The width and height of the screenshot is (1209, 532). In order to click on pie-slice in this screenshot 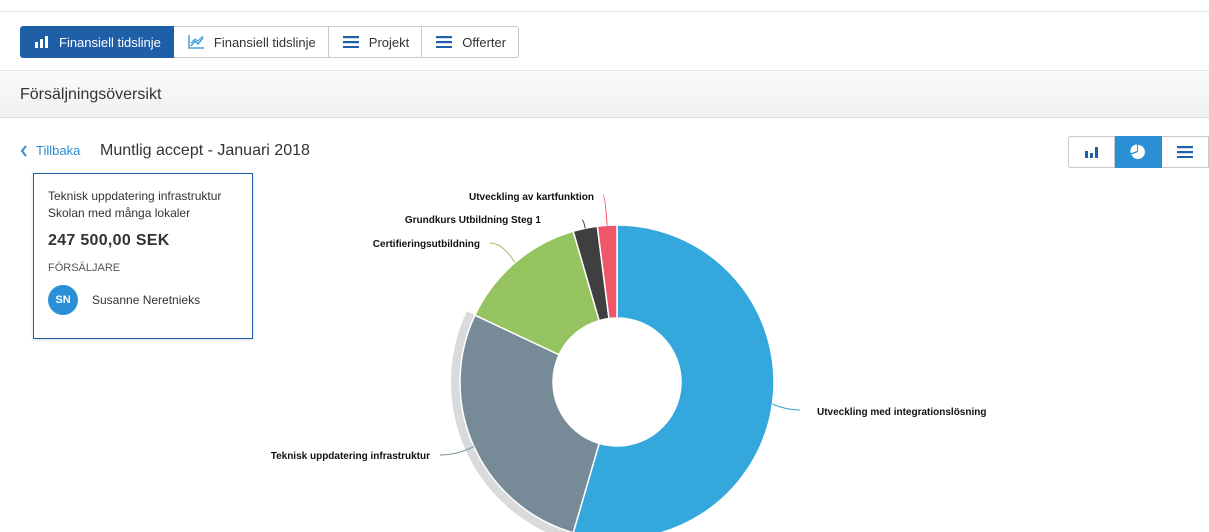, I will do `click(530, 423)`.